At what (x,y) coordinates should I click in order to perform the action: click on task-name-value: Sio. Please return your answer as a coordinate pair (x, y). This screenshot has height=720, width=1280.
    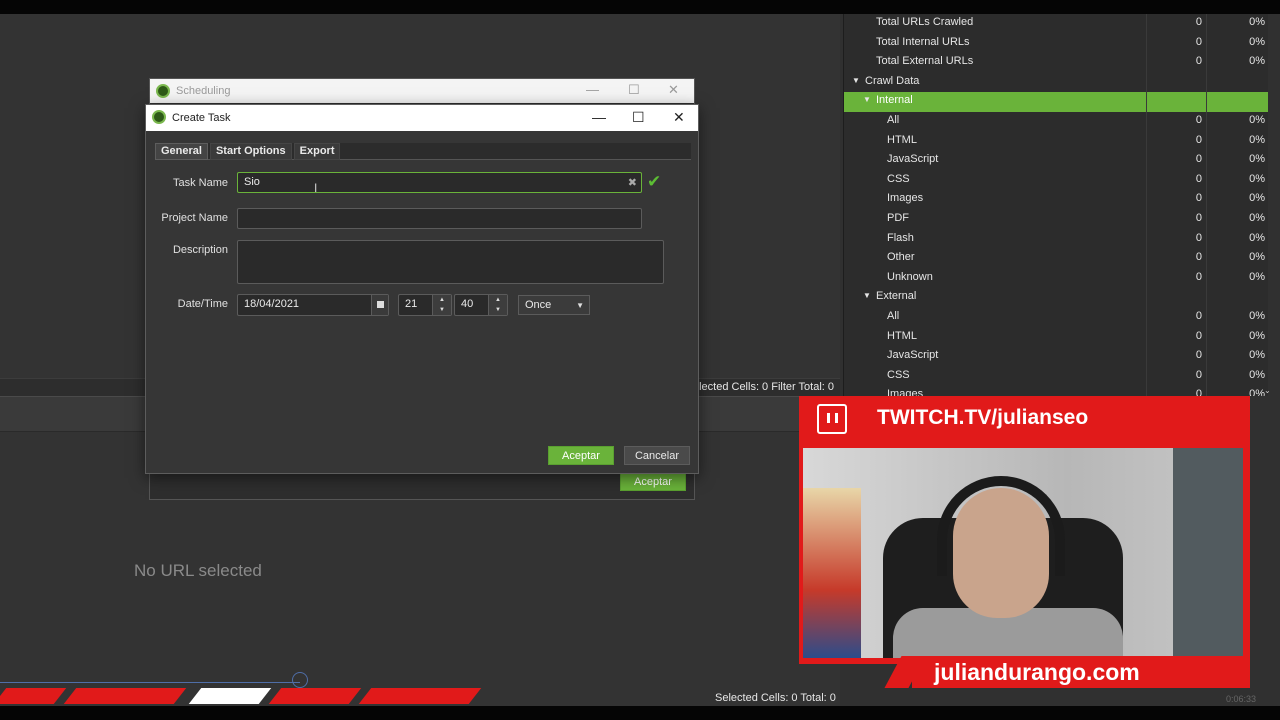
    Looking at the image, I should click on (252, 182).